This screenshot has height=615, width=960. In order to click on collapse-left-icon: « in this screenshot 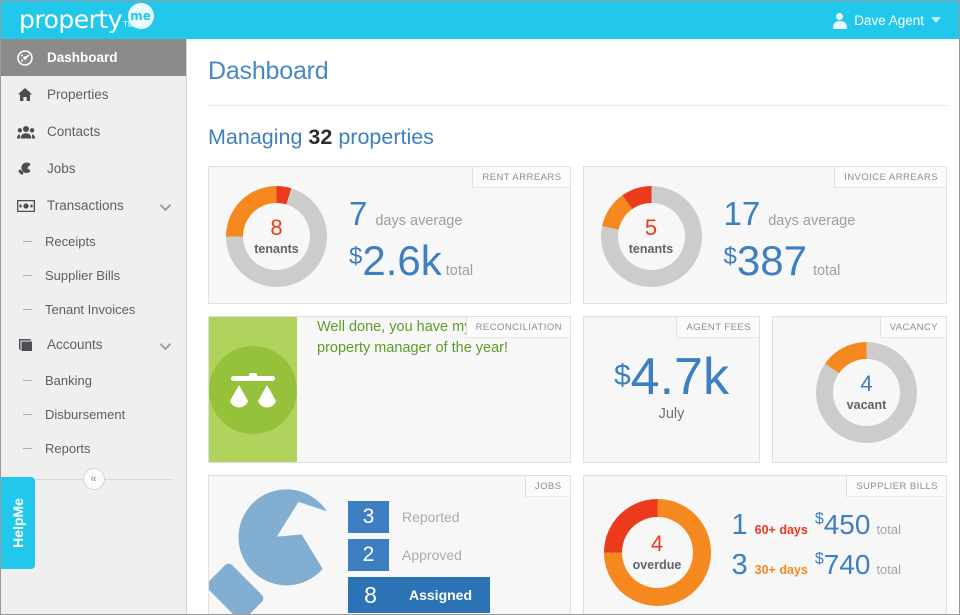, I will do `click(93, 479)`.